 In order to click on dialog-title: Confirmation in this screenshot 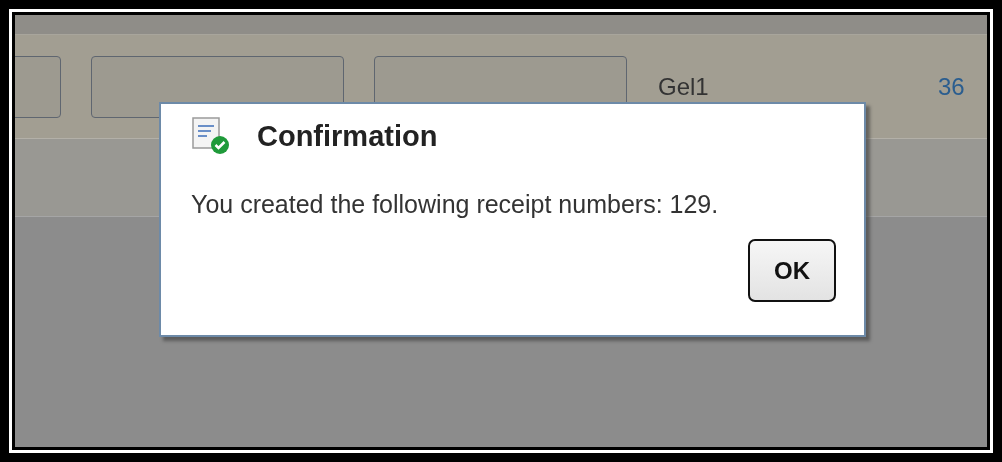, I will do `click(347, 136)`.